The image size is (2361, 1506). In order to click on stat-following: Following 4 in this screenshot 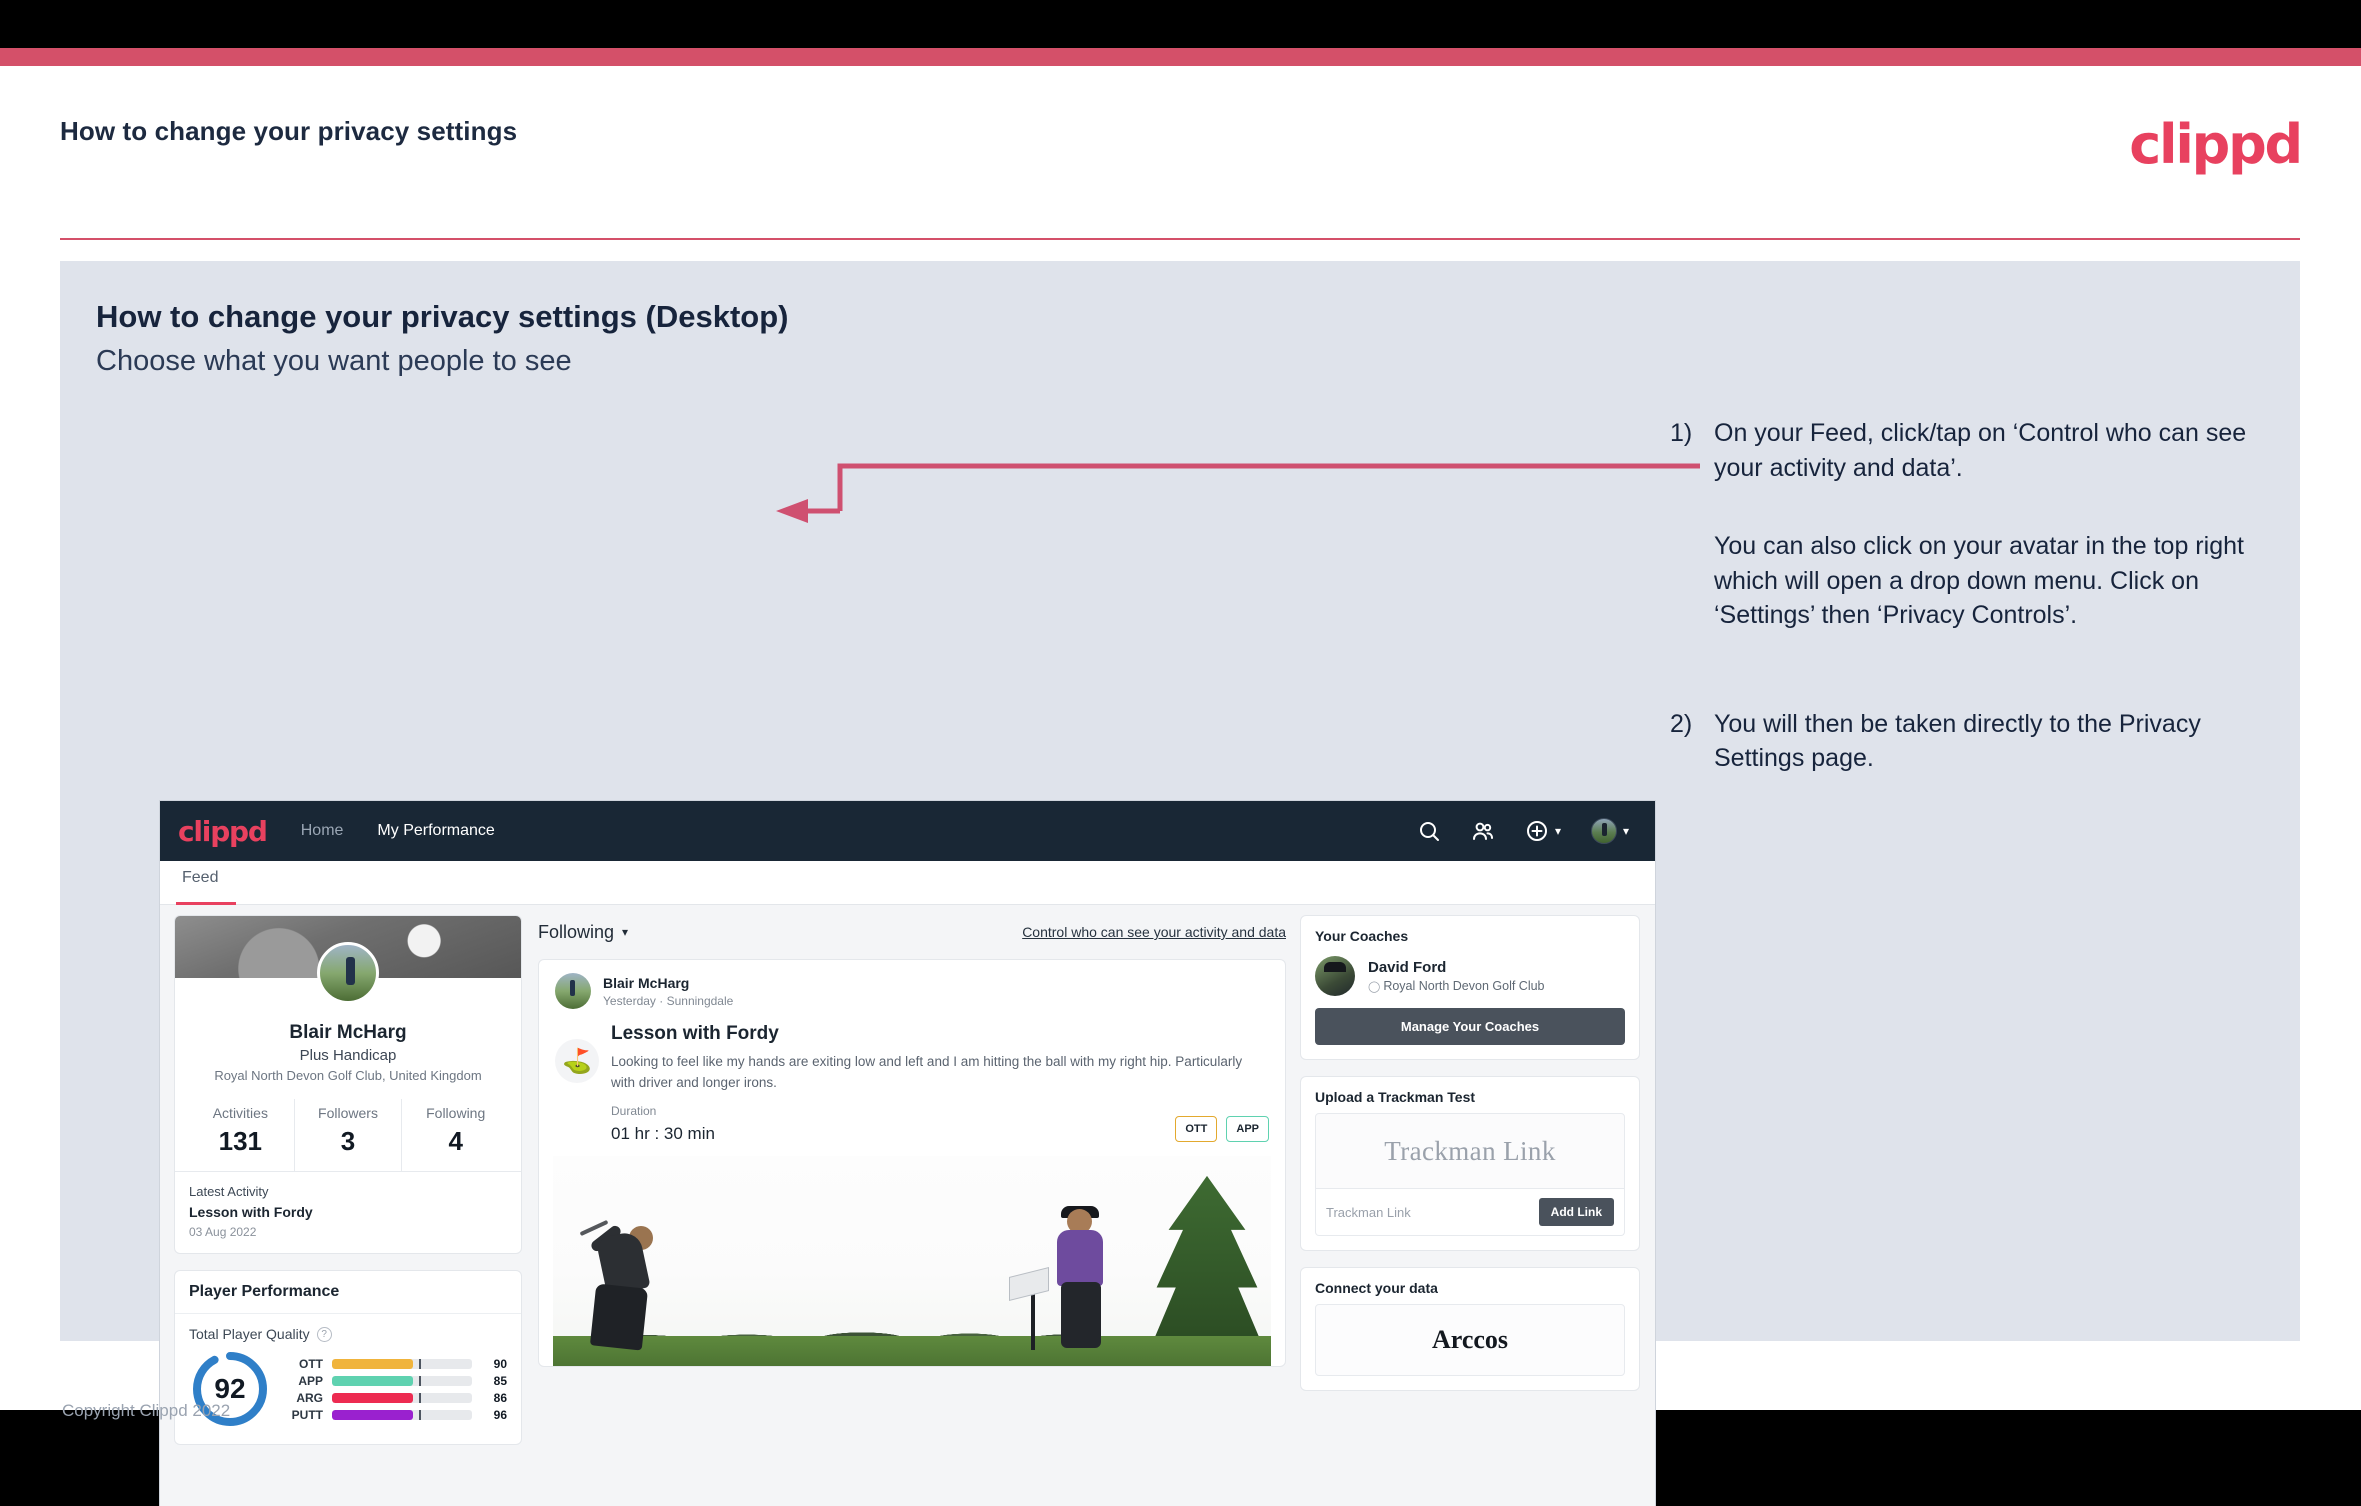, I will do `click(455, 1135)`.